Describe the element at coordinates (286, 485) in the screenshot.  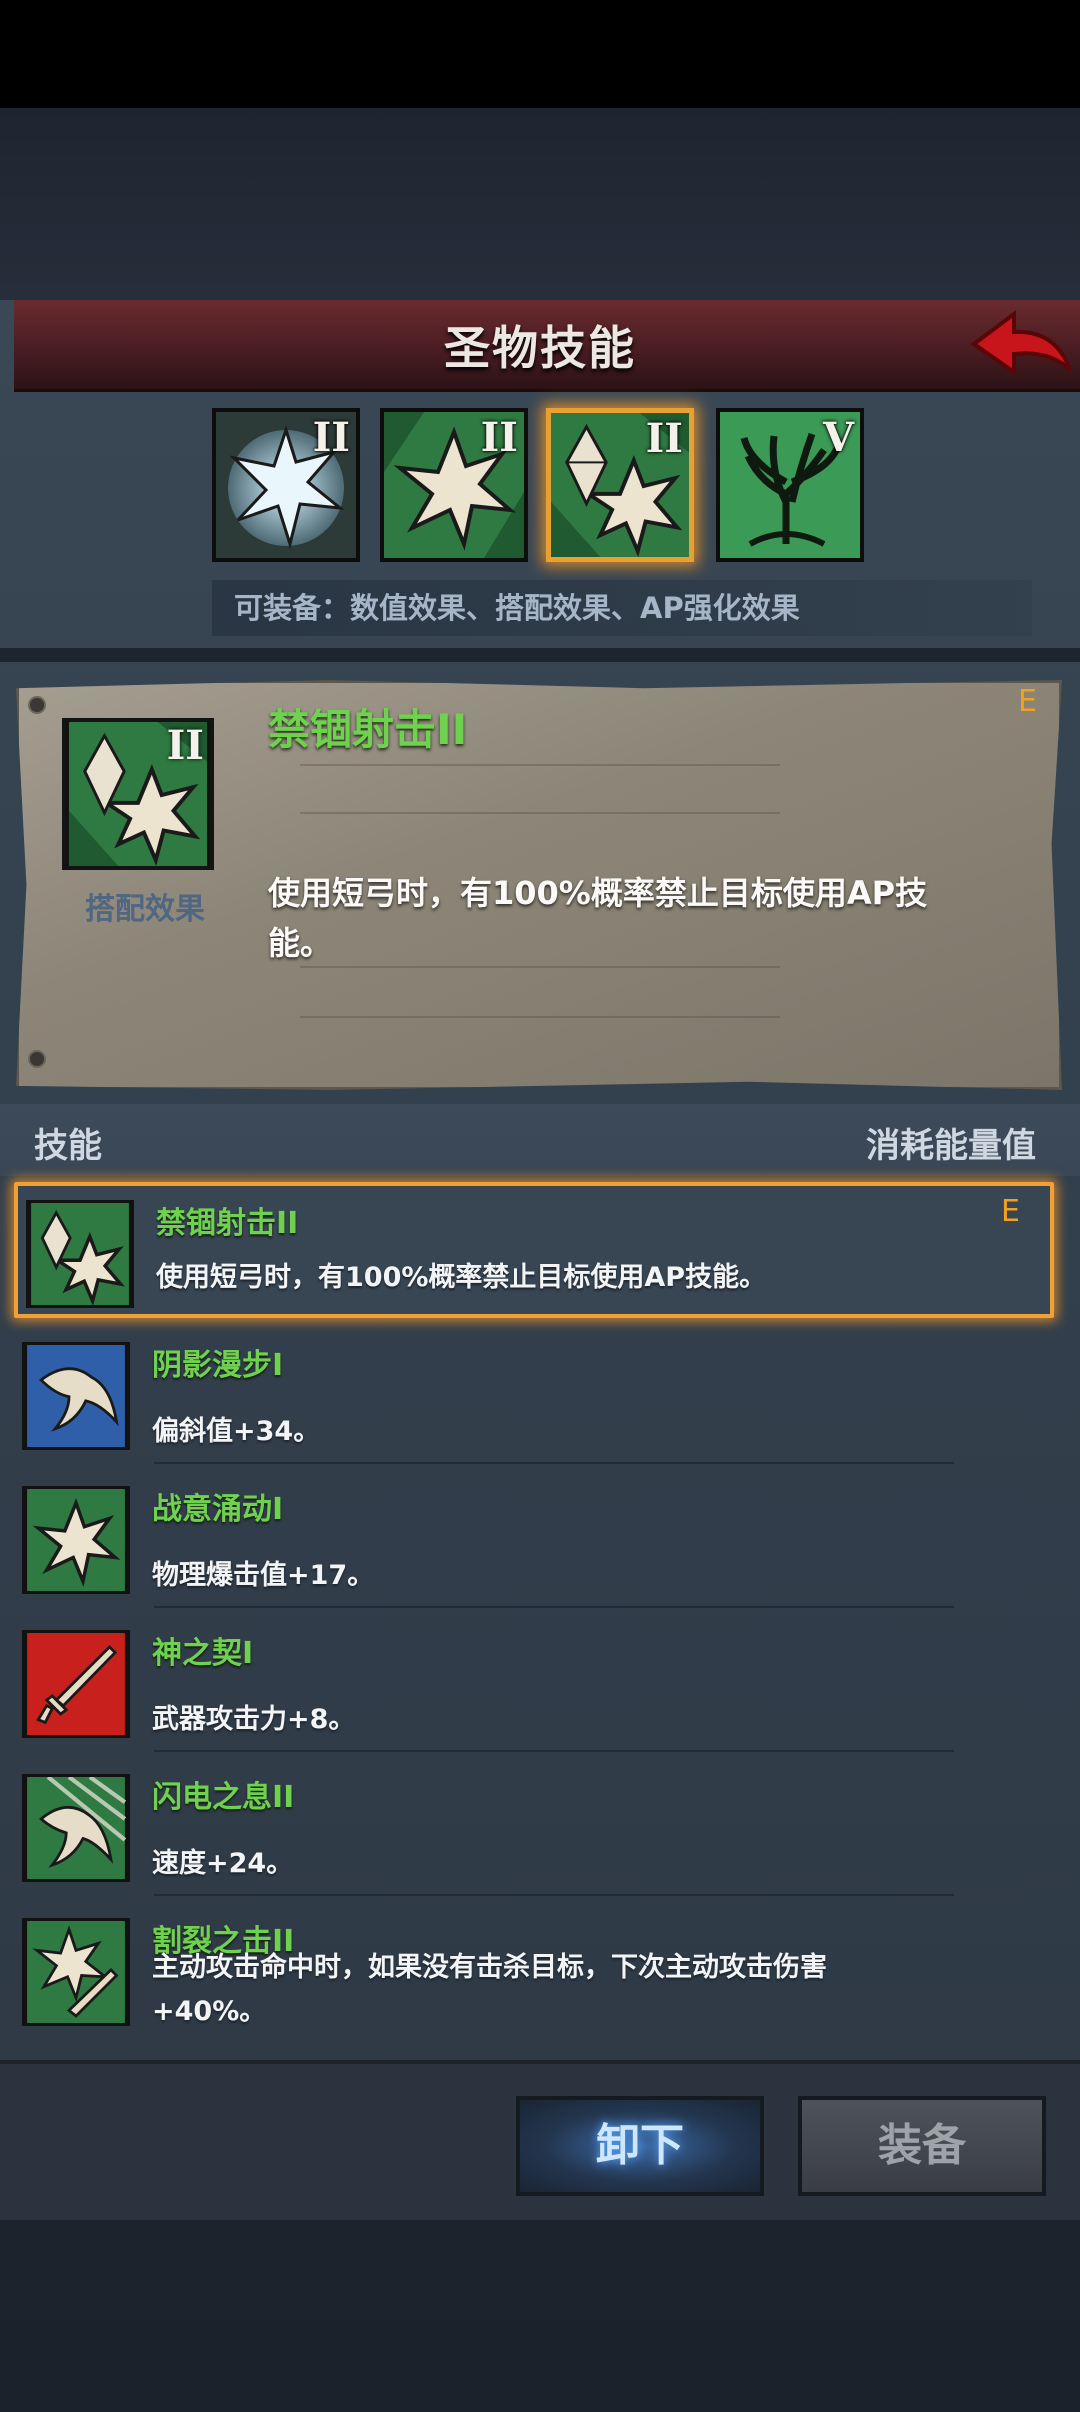
I see `relic-slot-1: II` at that location.